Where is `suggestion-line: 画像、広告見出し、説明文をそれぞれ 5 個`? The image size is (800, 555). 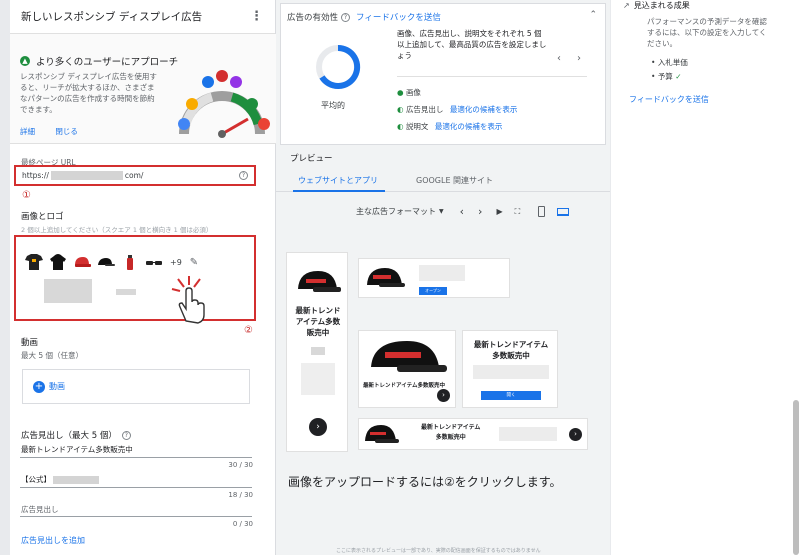 suggestion-line: 画像、広告見出し、説明文をそれぞれ 5 個 is located at coordinates (469, 33).